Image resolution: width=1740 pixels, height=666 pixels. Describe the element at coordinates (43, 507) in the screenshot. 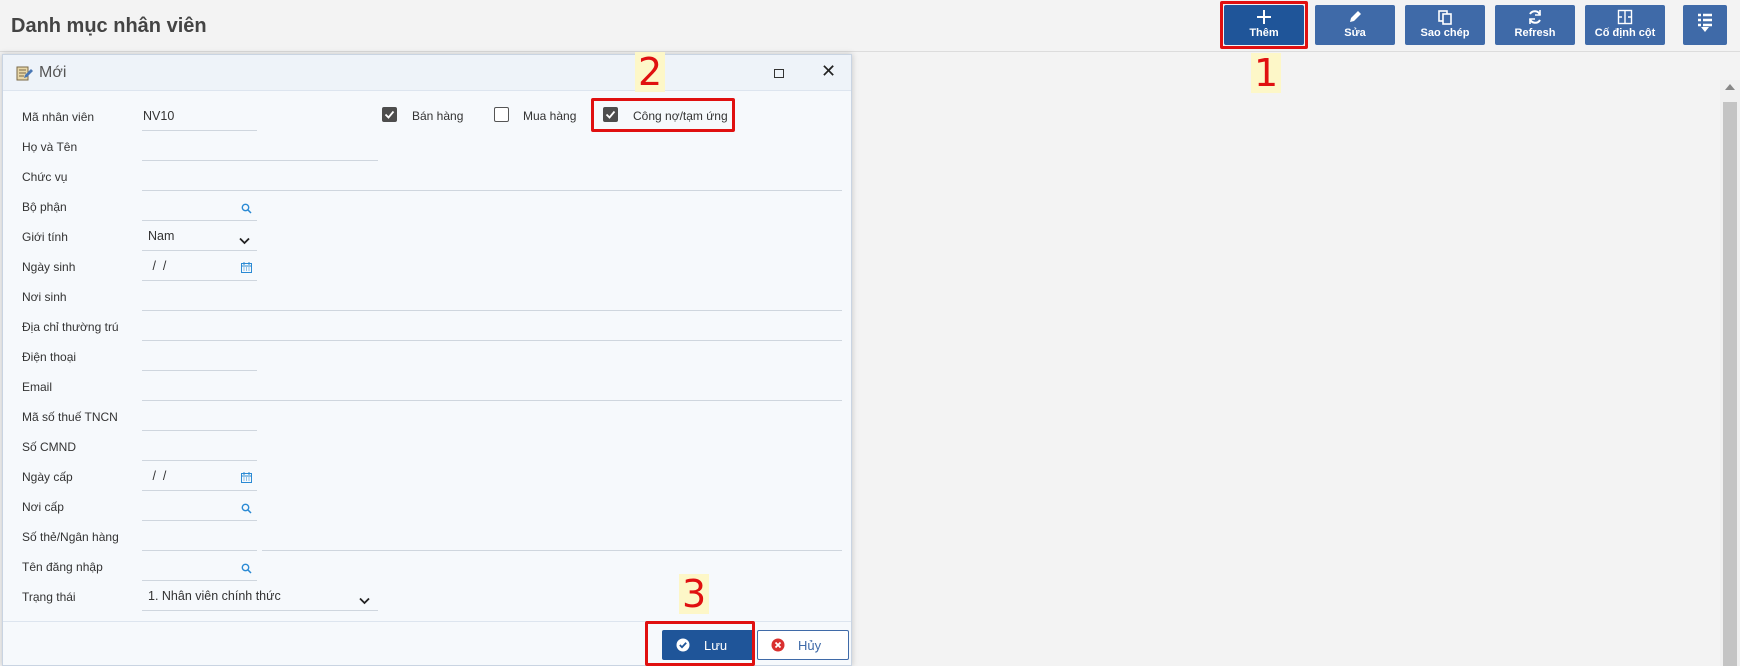

I see `issue-place-label: Nơi cấp` at that location.